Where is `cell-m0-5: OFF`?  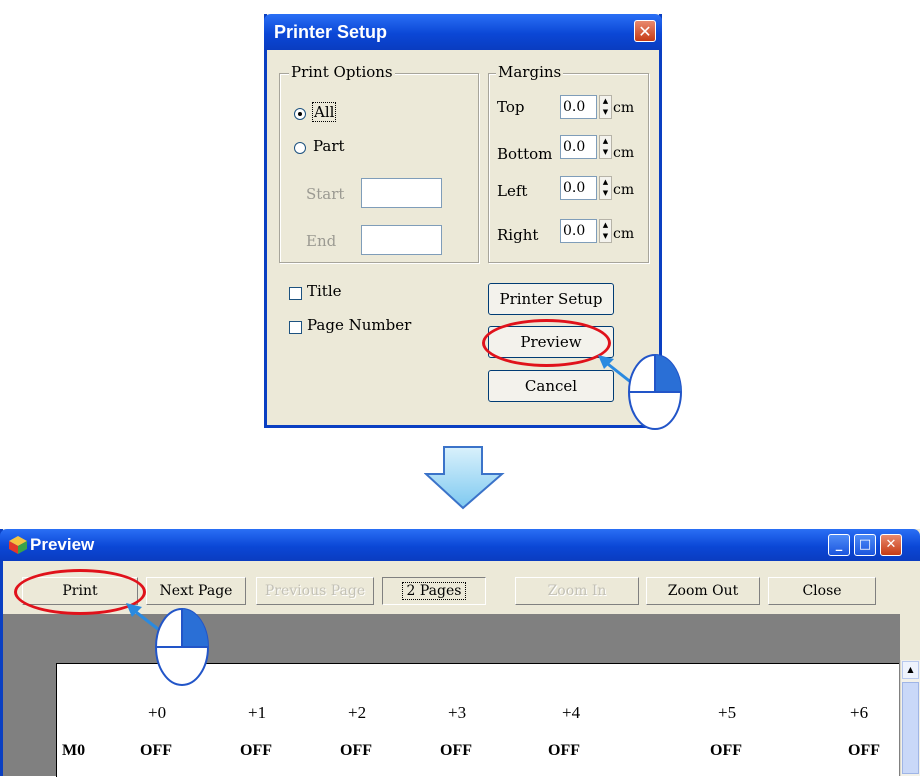 cell-m0-5: OFF is located at coordinates (726, 750).